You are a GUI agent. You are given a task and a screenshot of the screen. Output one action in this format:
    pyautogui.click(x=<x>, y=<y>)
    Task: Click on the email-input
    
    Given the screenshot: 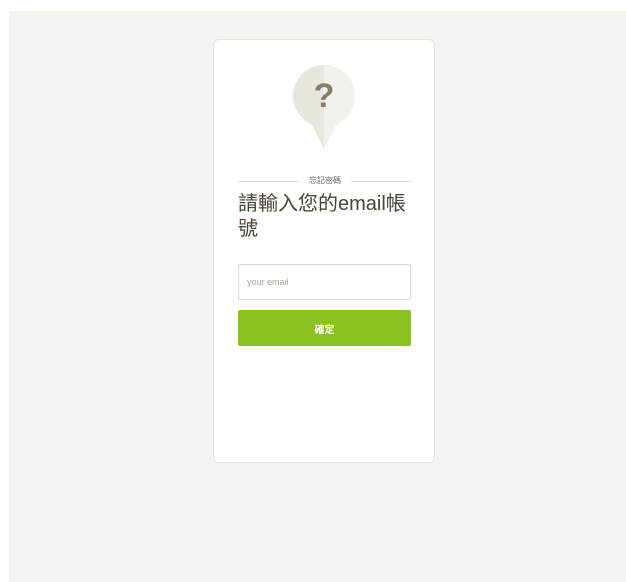 What is the action you would take?
    pyautogui.click(x=324, y=282)
    